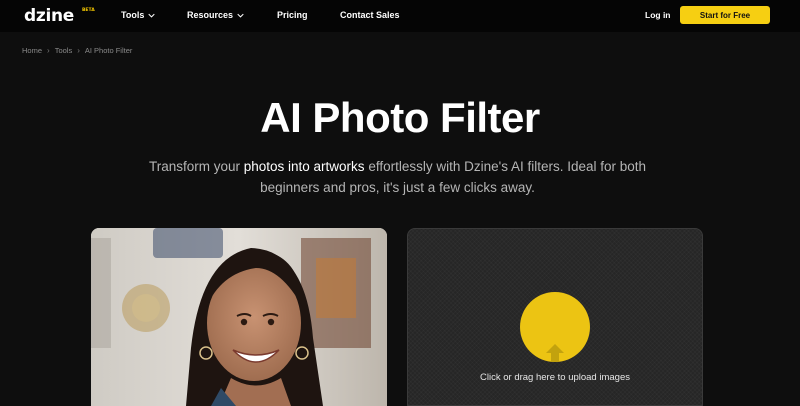  What do you see at coordinates (304, 166) in the screenshot?
I see `subtitle-highlight: photos into artworks` at bounding box center [304, 166].